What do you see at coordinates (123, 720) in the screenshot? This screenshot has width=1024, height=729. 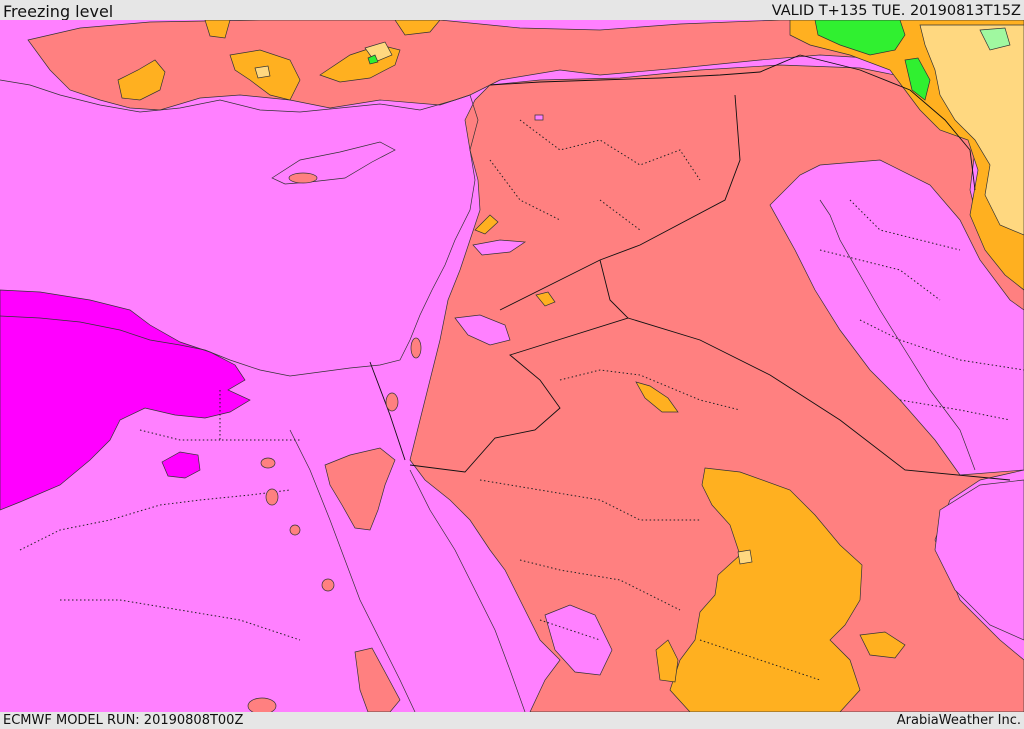 I see `model-run: ECMWF MODEL RUN: 20190808T00Z` at bounding box center [123, 720].